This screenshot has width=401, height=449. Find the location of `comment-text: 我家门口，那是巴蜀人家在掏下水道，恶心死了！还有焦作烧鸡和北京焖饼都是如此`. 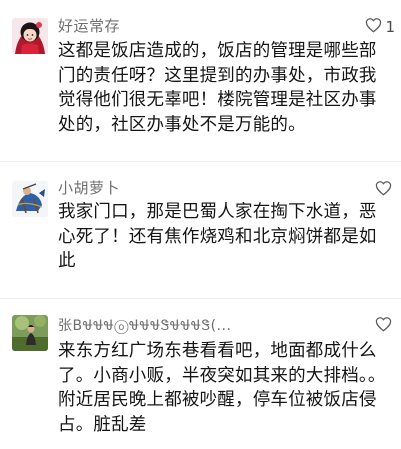

comment-text: 我家门口，那是巴蜀人家在掏下水道，恶心死了！还有焦作烧鸡和北京焖饼都是如此 is located at coordinates (217, 236).